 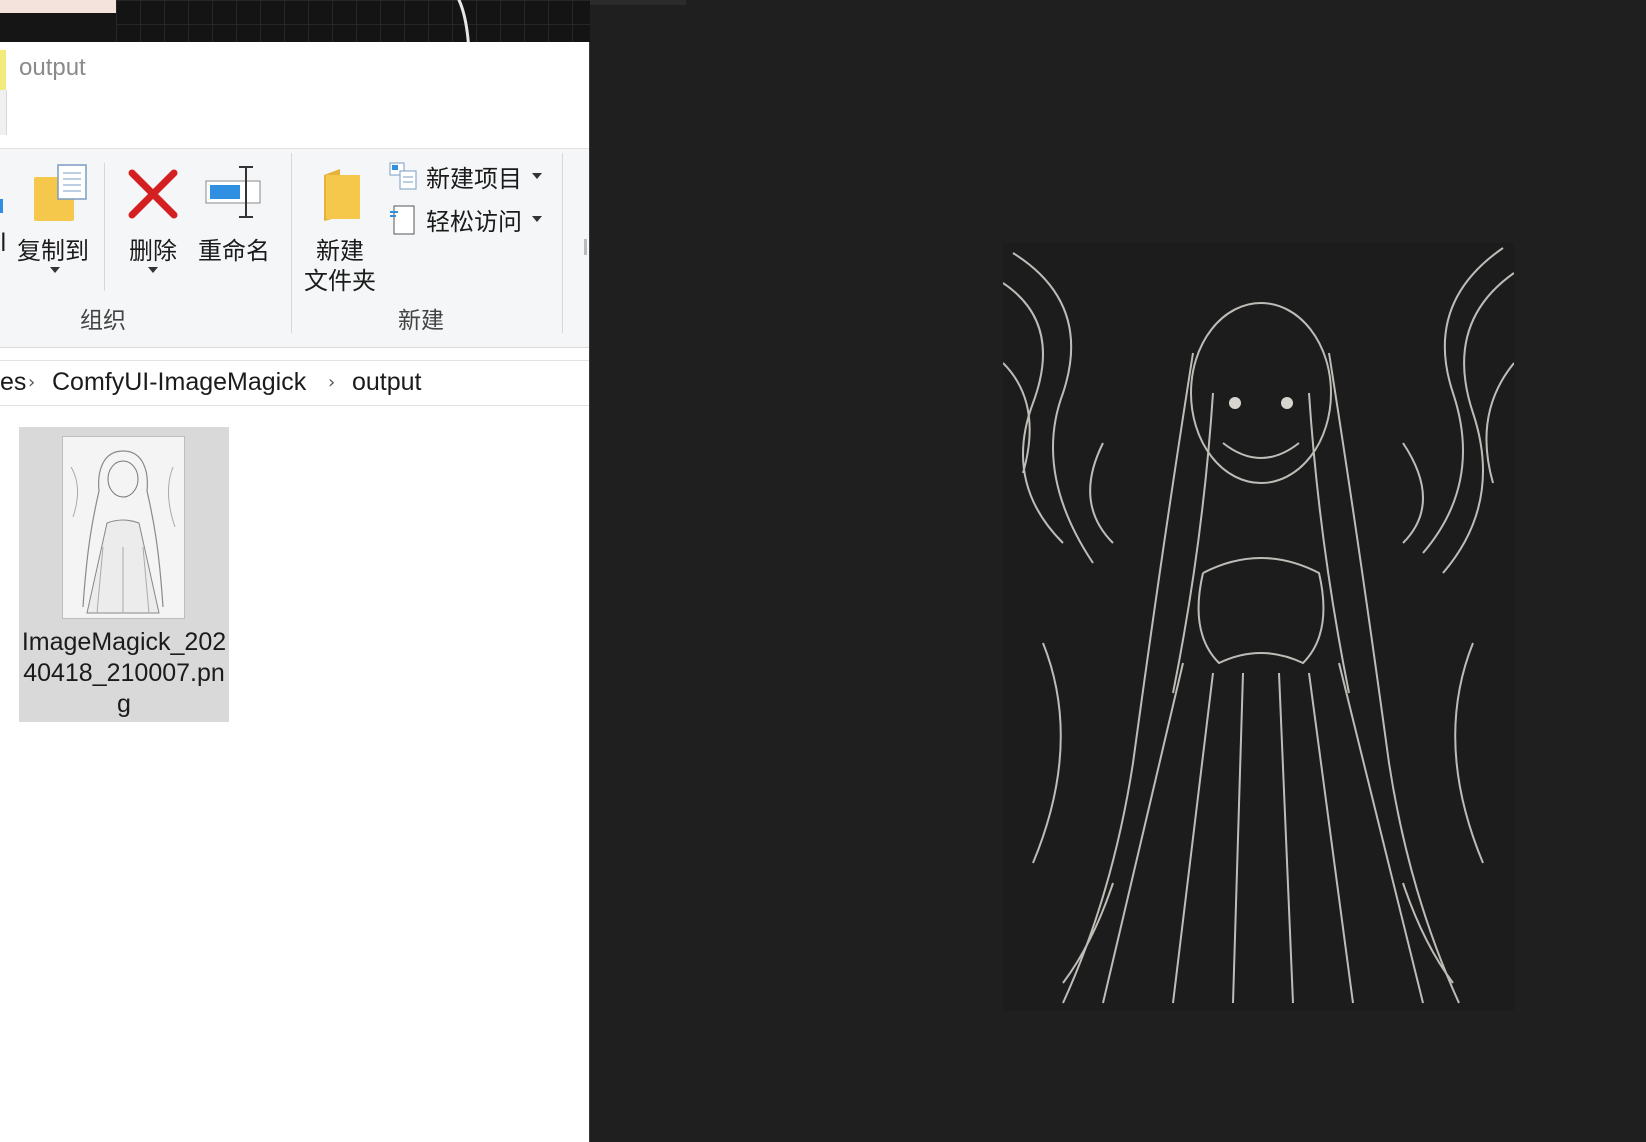 I want to click on rename-label: 重命名, so click(x=234, y=251).